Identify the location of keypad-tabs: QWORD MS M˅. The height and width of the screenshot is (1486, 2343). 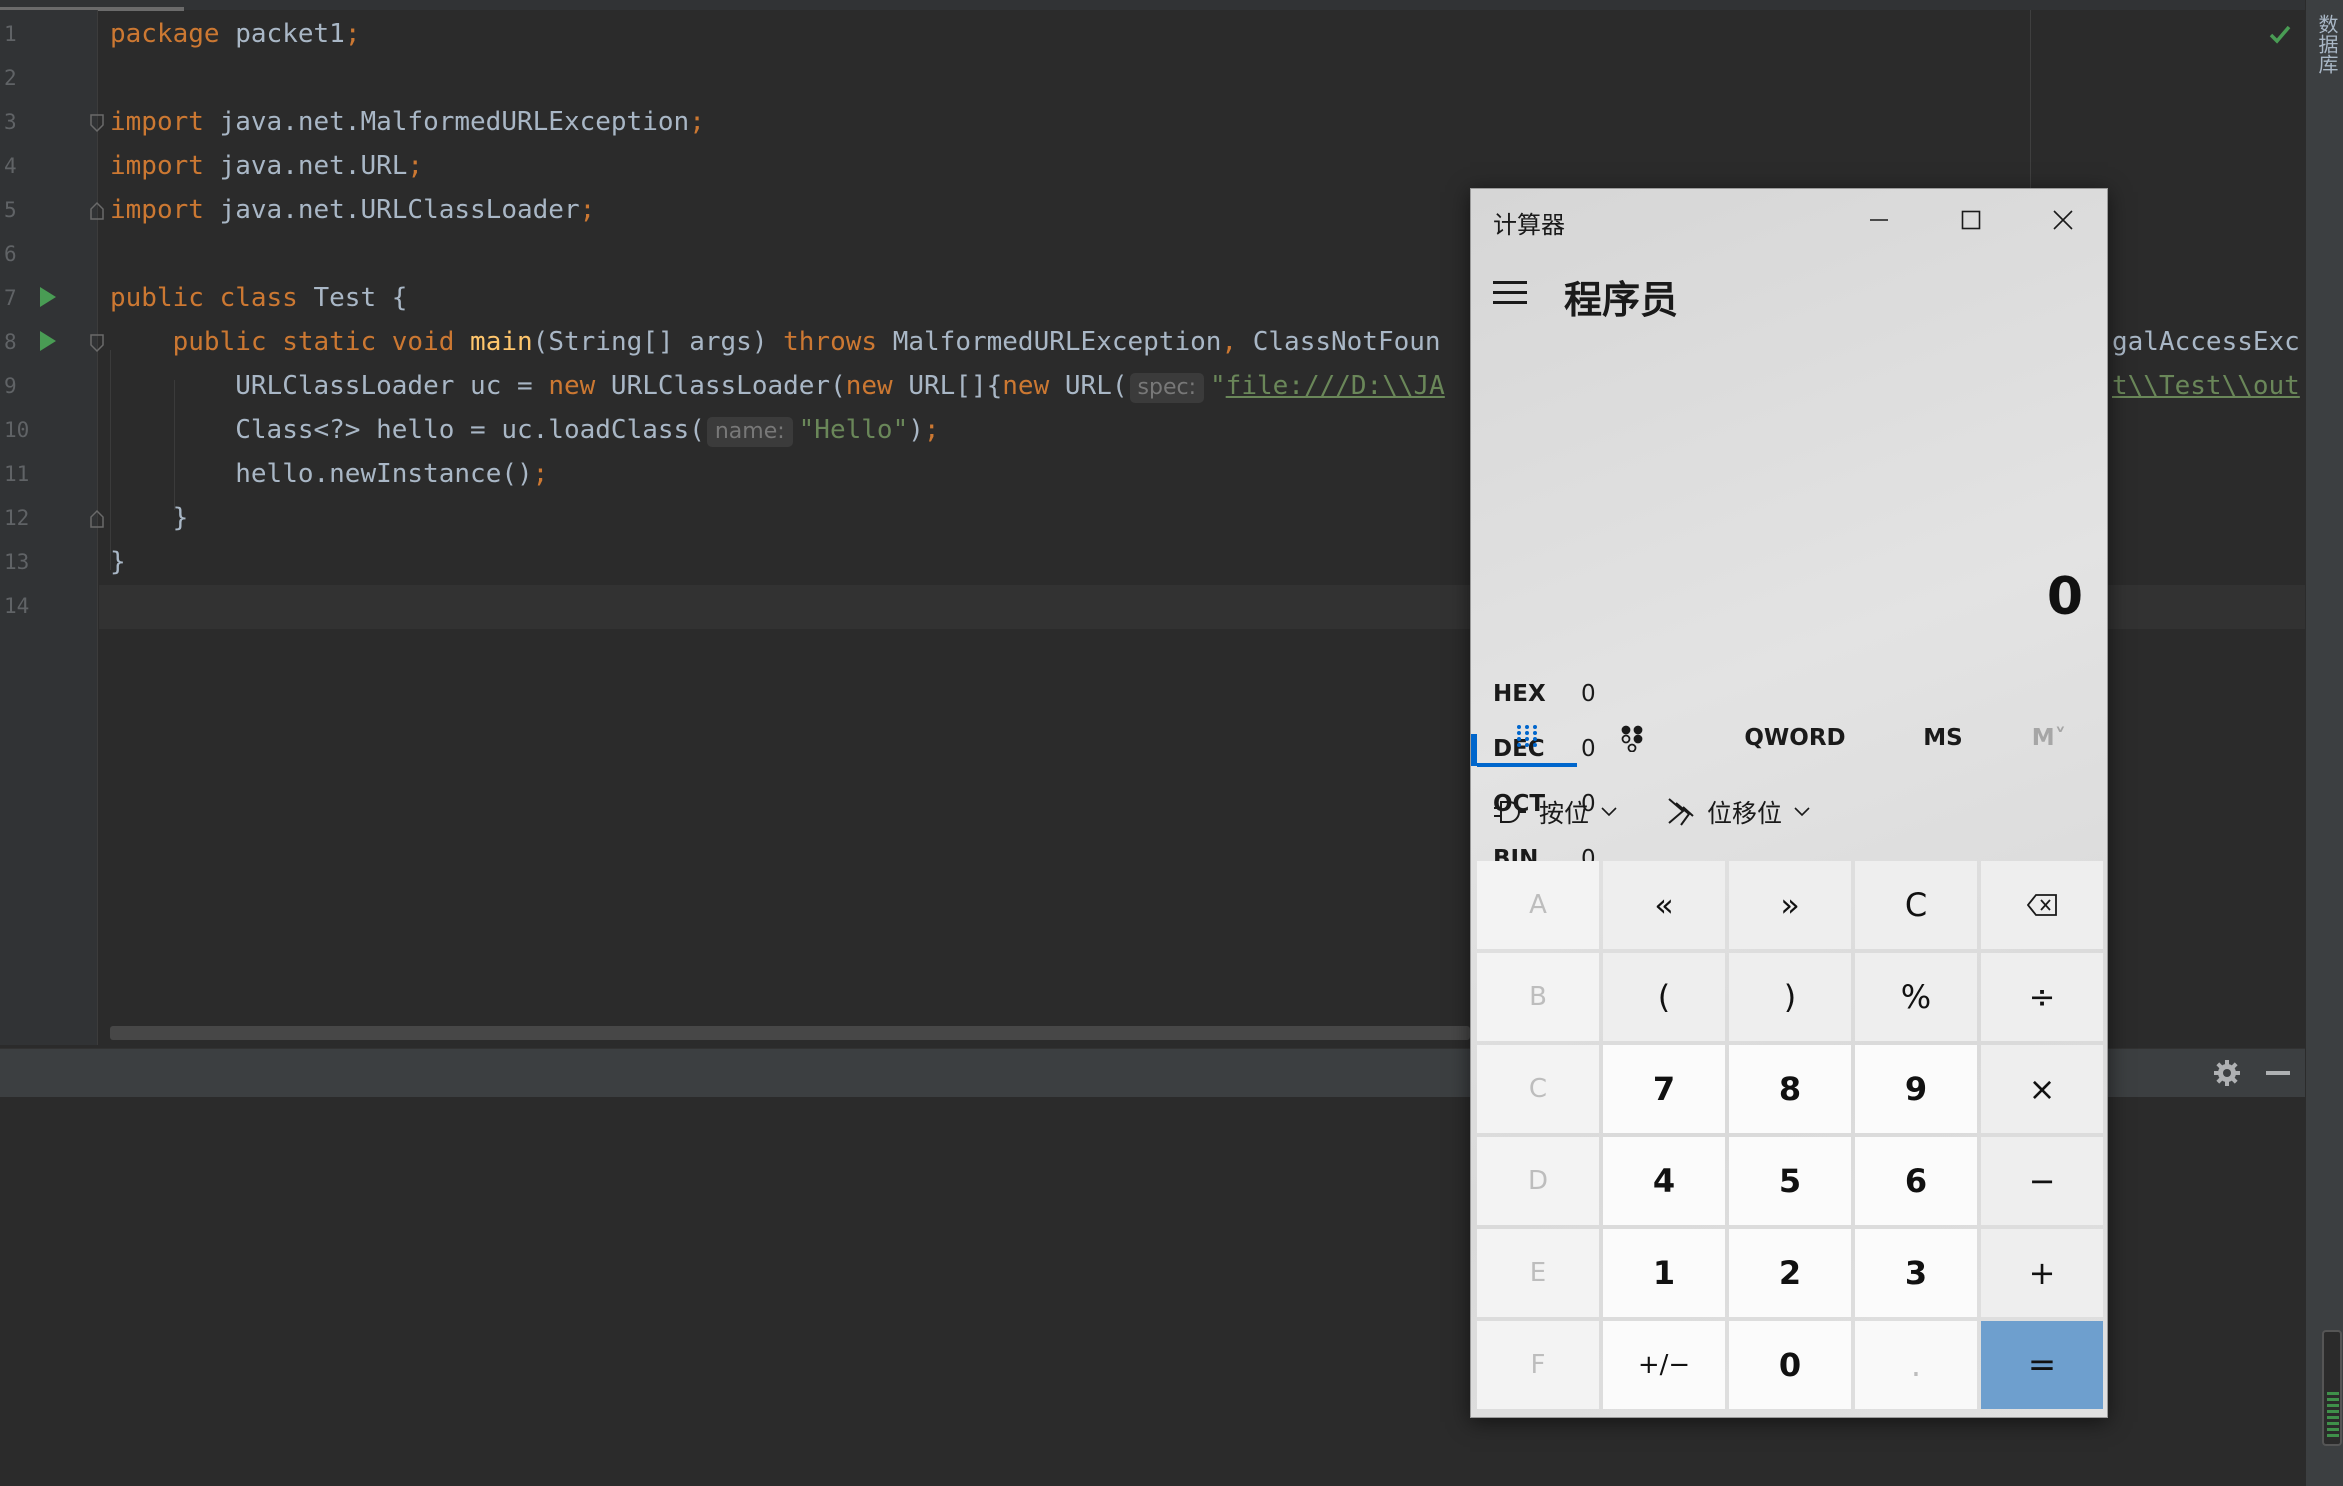
(1790, 738).